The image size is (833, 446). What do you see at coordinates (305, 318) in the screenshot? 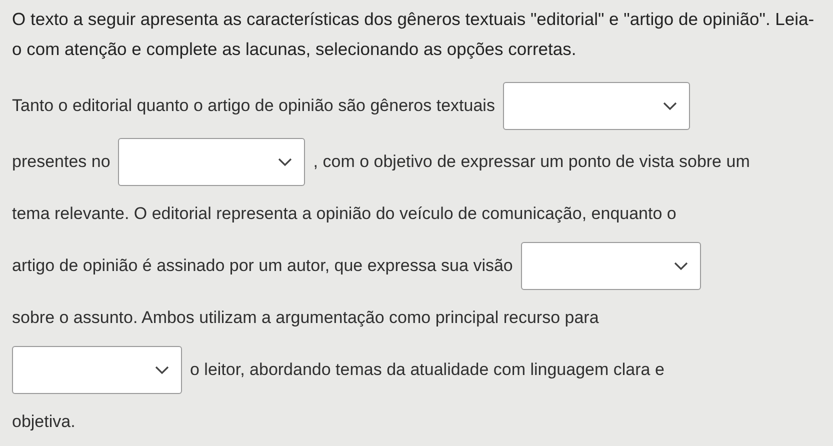
I see `passage-text: sobre o assunto. Ambos utilizam a argumentação como principal recurso para` at bounding box center [305, 318].